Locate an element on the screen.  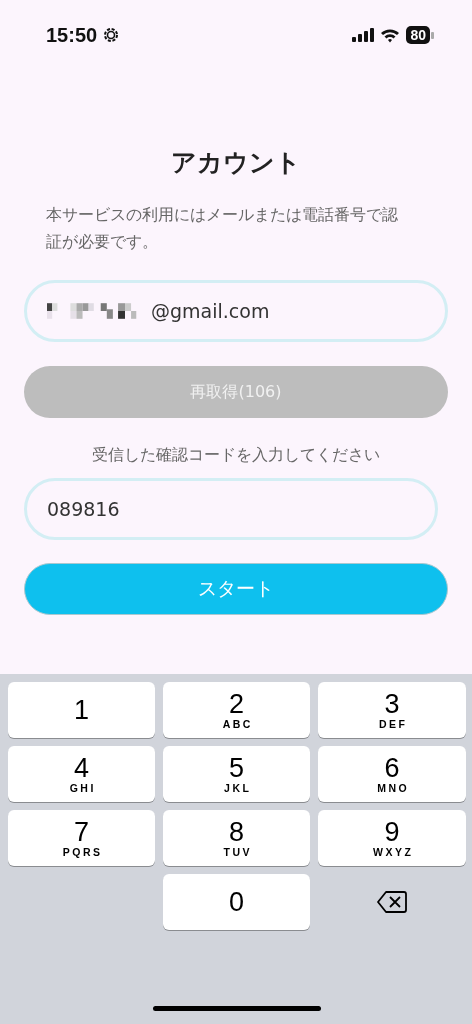
digit-key: 7 PQRS is located at coordinates (81, 838).